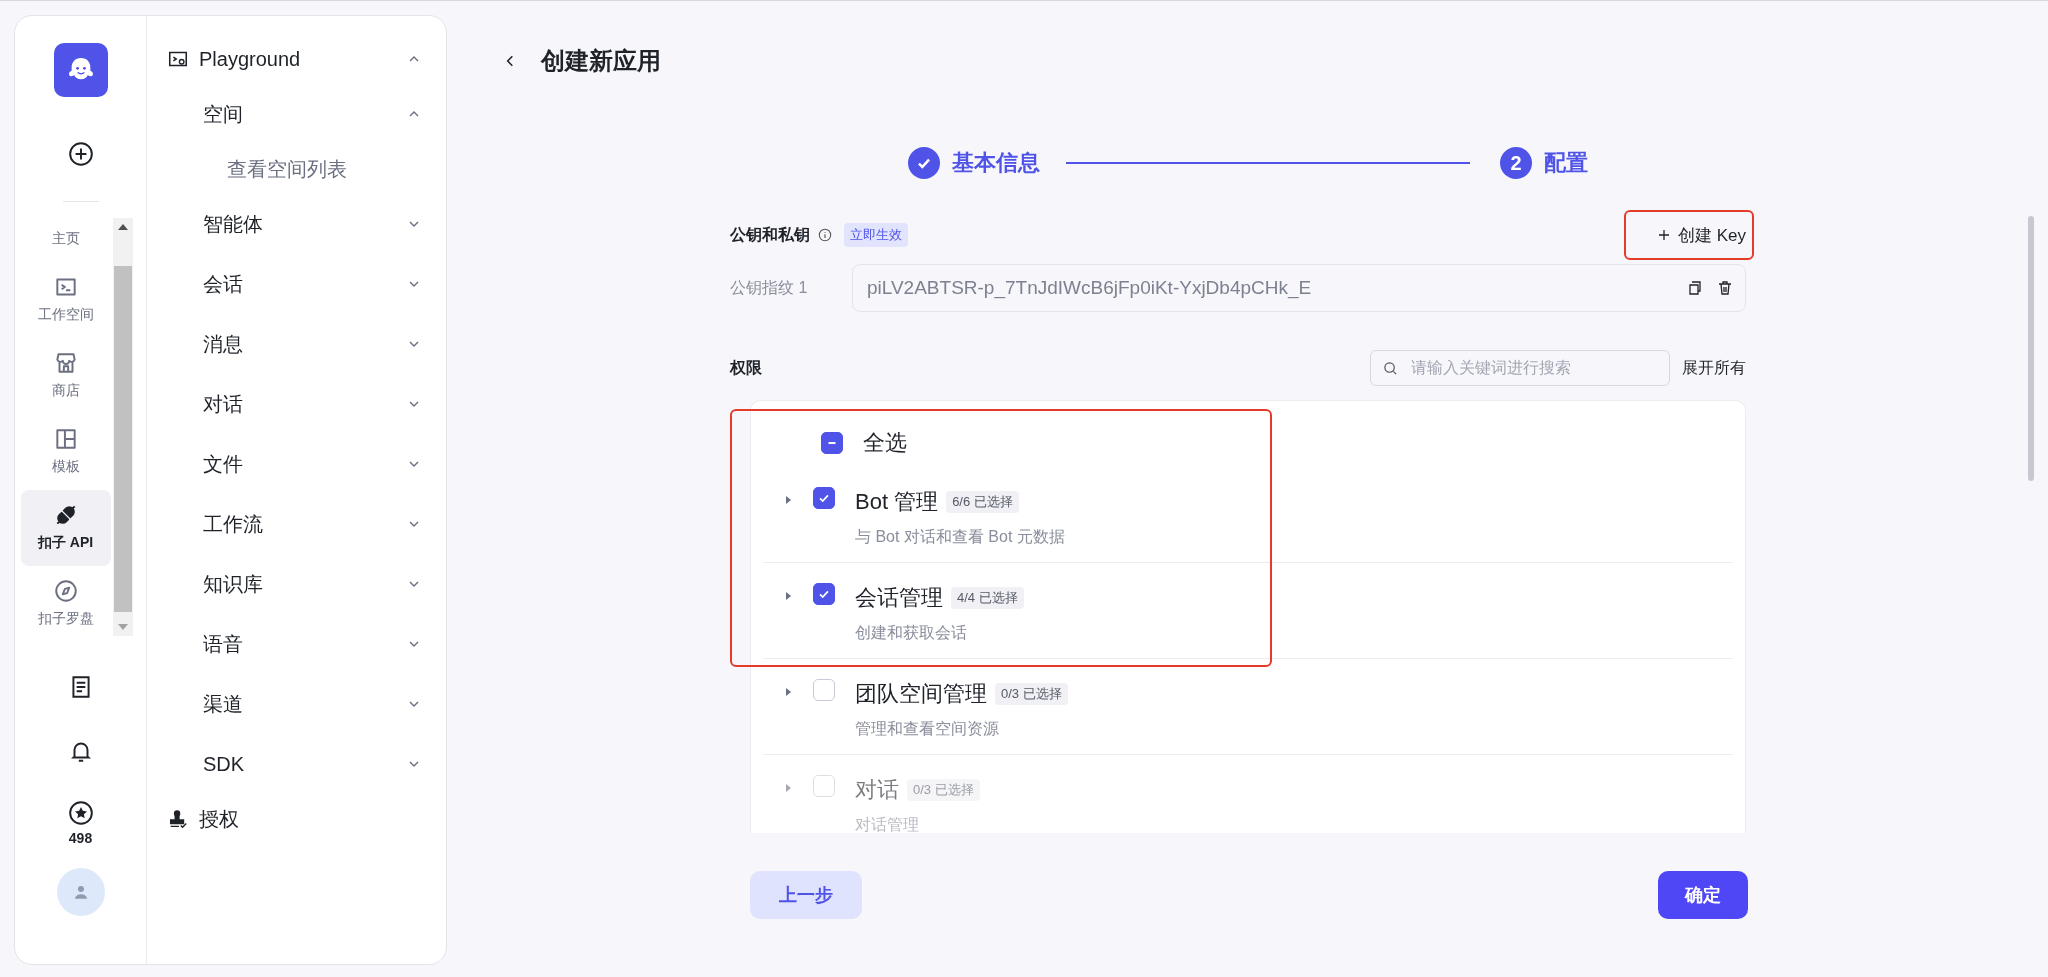  Describe the element at coordinates (1299, 288) in the screenshot. I see `fingerprint-field: piLV2ABTSR-p_7TnJdIWcB6jFp0iKt-YxjDb4pCHk_E` at that location.